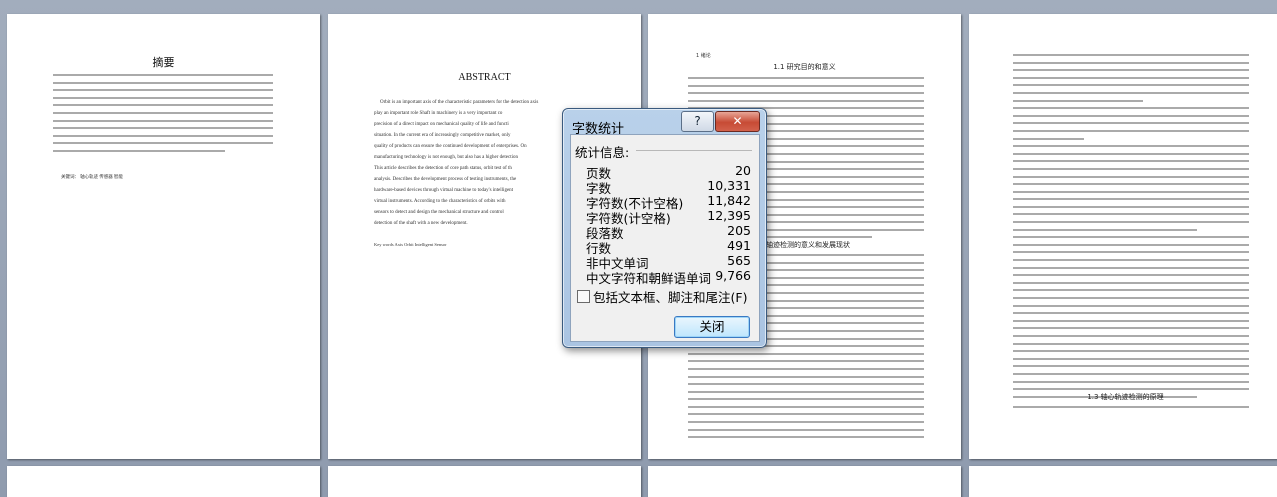 This screenshot has height=497, width=1277. Describe the element at coordinates (649, 278) in the screenshot. I see `stat-label: 中文字符和朝鲜语单词` at that location.